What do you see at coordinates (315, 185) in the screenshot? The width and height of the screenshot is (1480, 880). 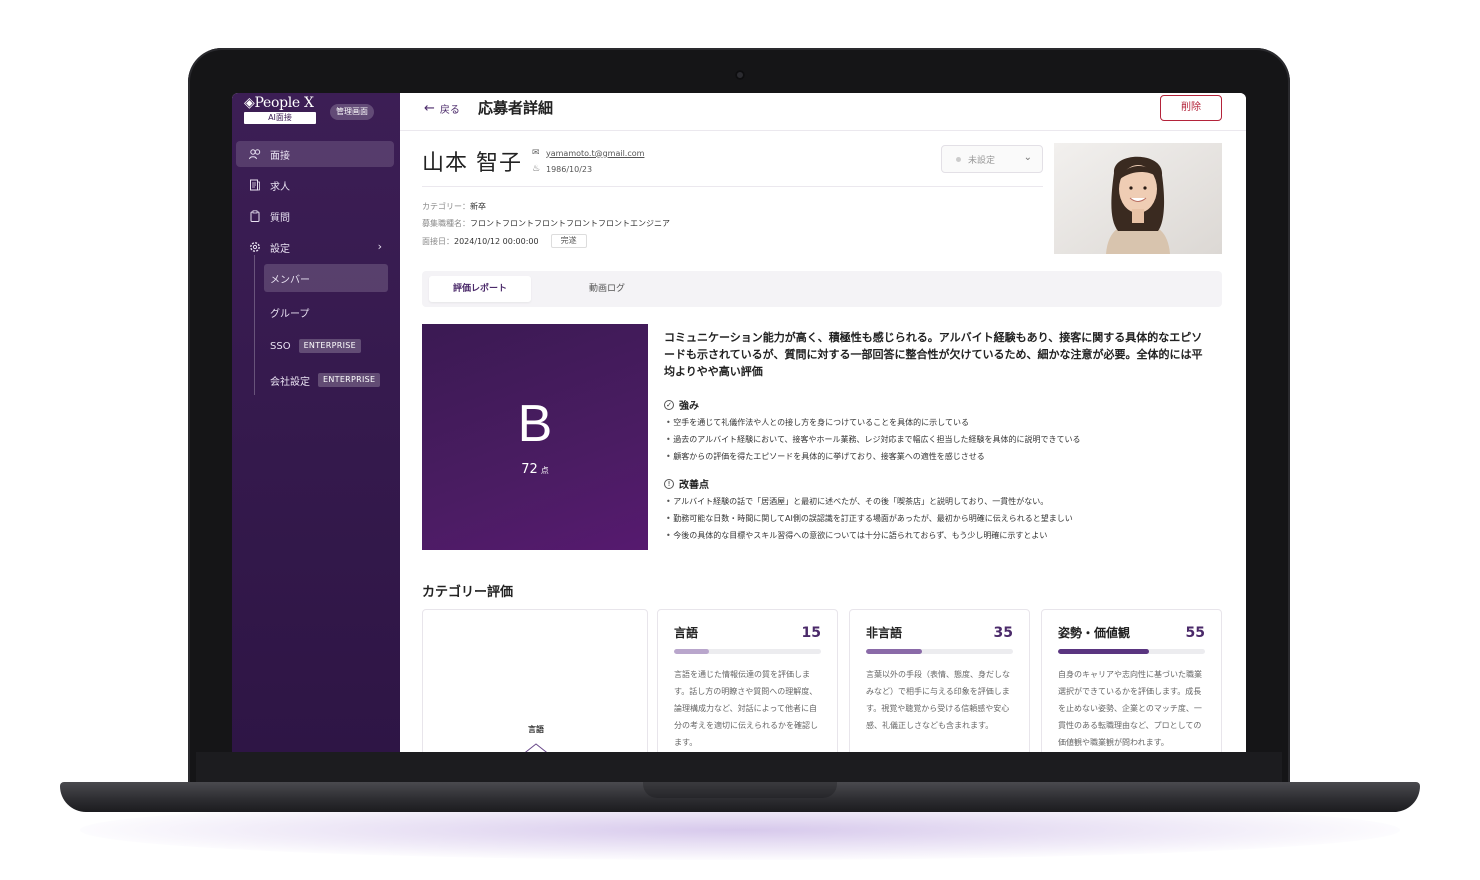 I see `sidebar-item-jobs: 求人` at bounding box center [315, 185].